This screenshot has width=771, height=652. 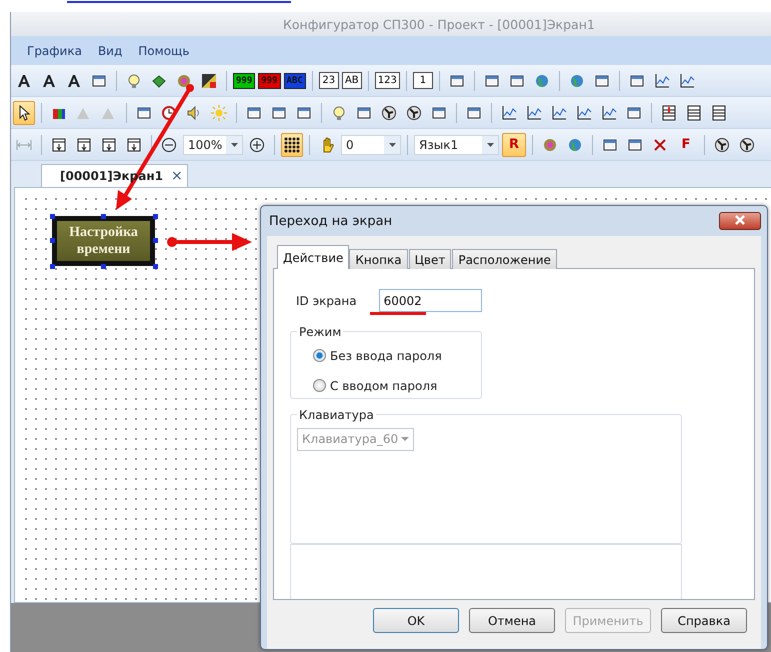 What do you see at coordinates (164, 51) in the screenshot?
I see `menu-item: Помощь` at bounding box center [164, 51].